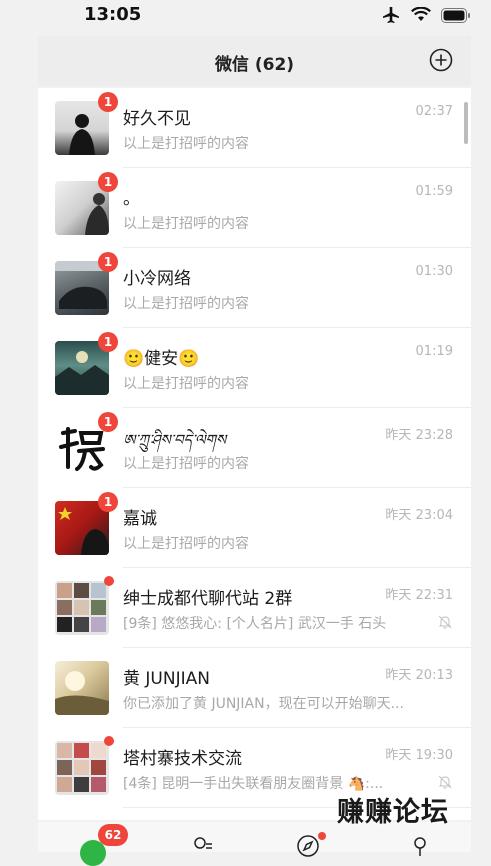  Describe the element at coordinates (441, 60) in the screenshot. I see `add-plus-icon` at that location.